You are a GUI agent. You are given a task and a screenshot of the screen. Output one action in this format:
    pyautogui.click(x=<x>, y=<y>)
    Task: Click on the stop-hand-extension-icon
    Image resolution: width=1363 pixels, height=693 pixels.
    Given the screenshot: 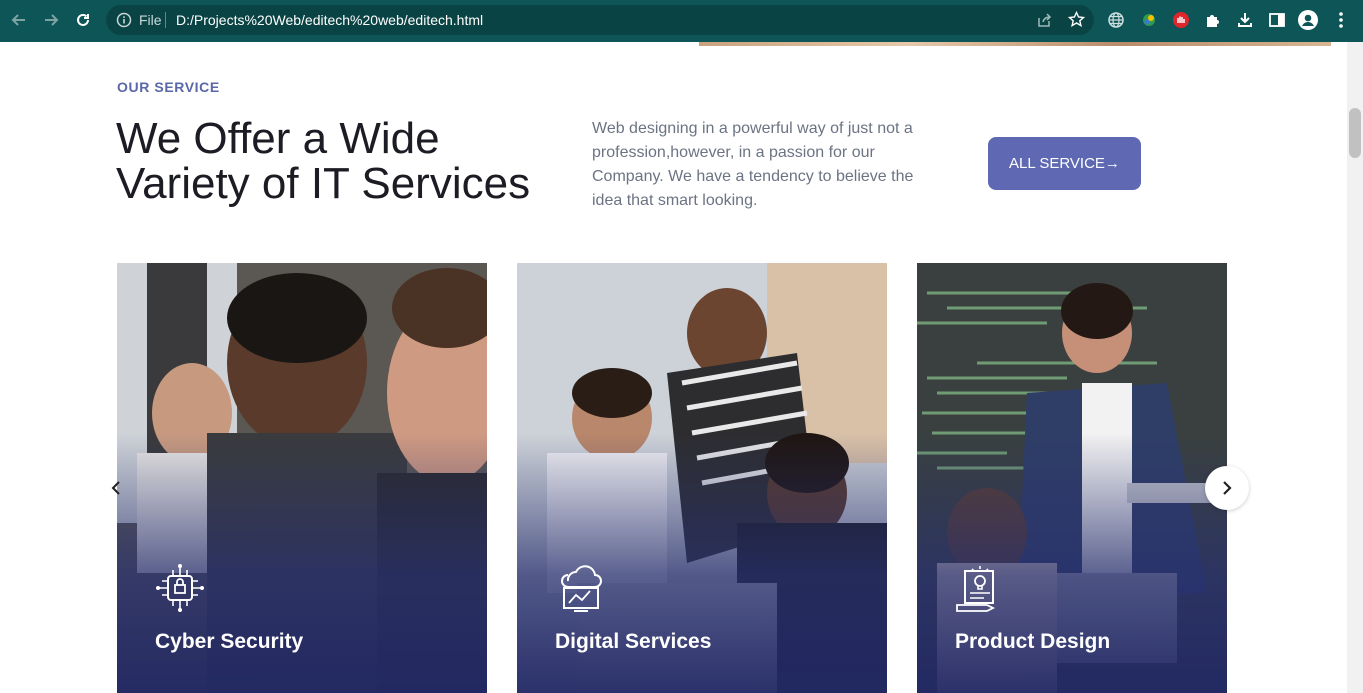 What is the action you would take?
    pyautogui.click(x=1181, y=20)
    